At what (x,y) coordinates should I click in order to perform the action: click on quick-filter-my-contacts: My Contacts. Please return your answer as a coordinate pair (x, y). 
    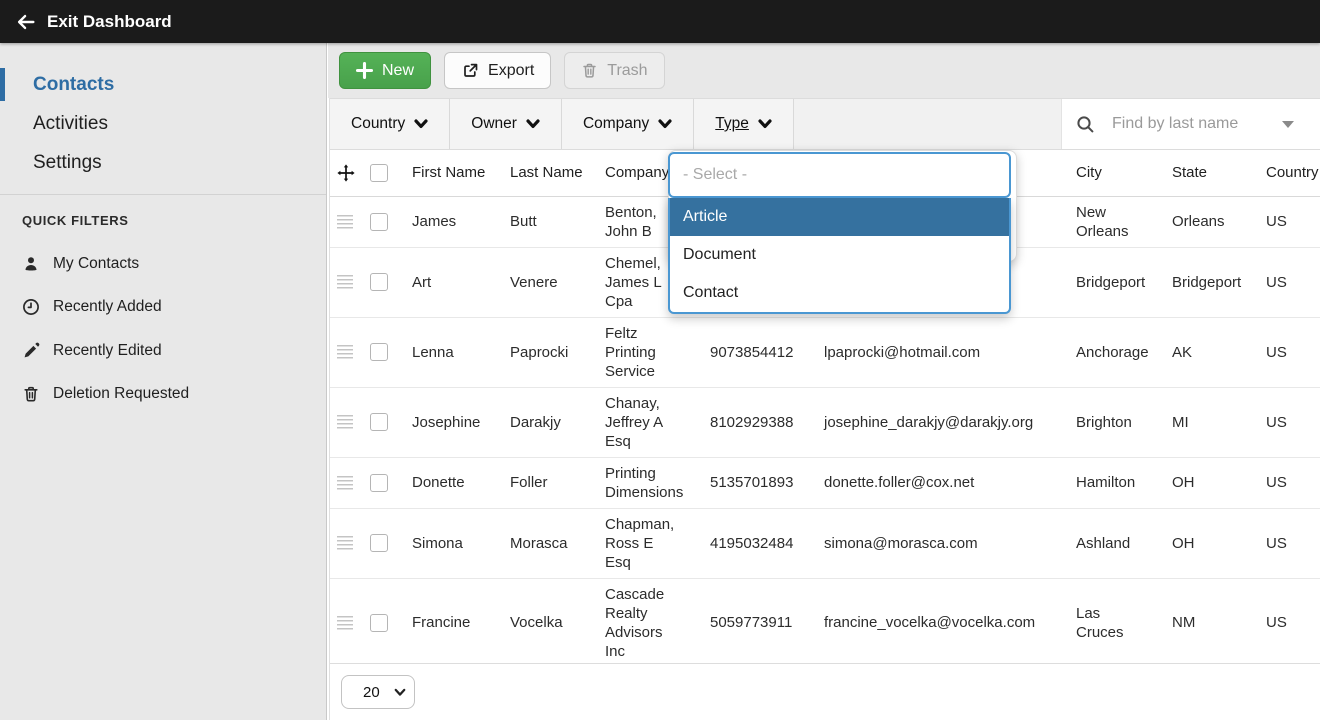
    Looking at the image, I should click on (163, 264).